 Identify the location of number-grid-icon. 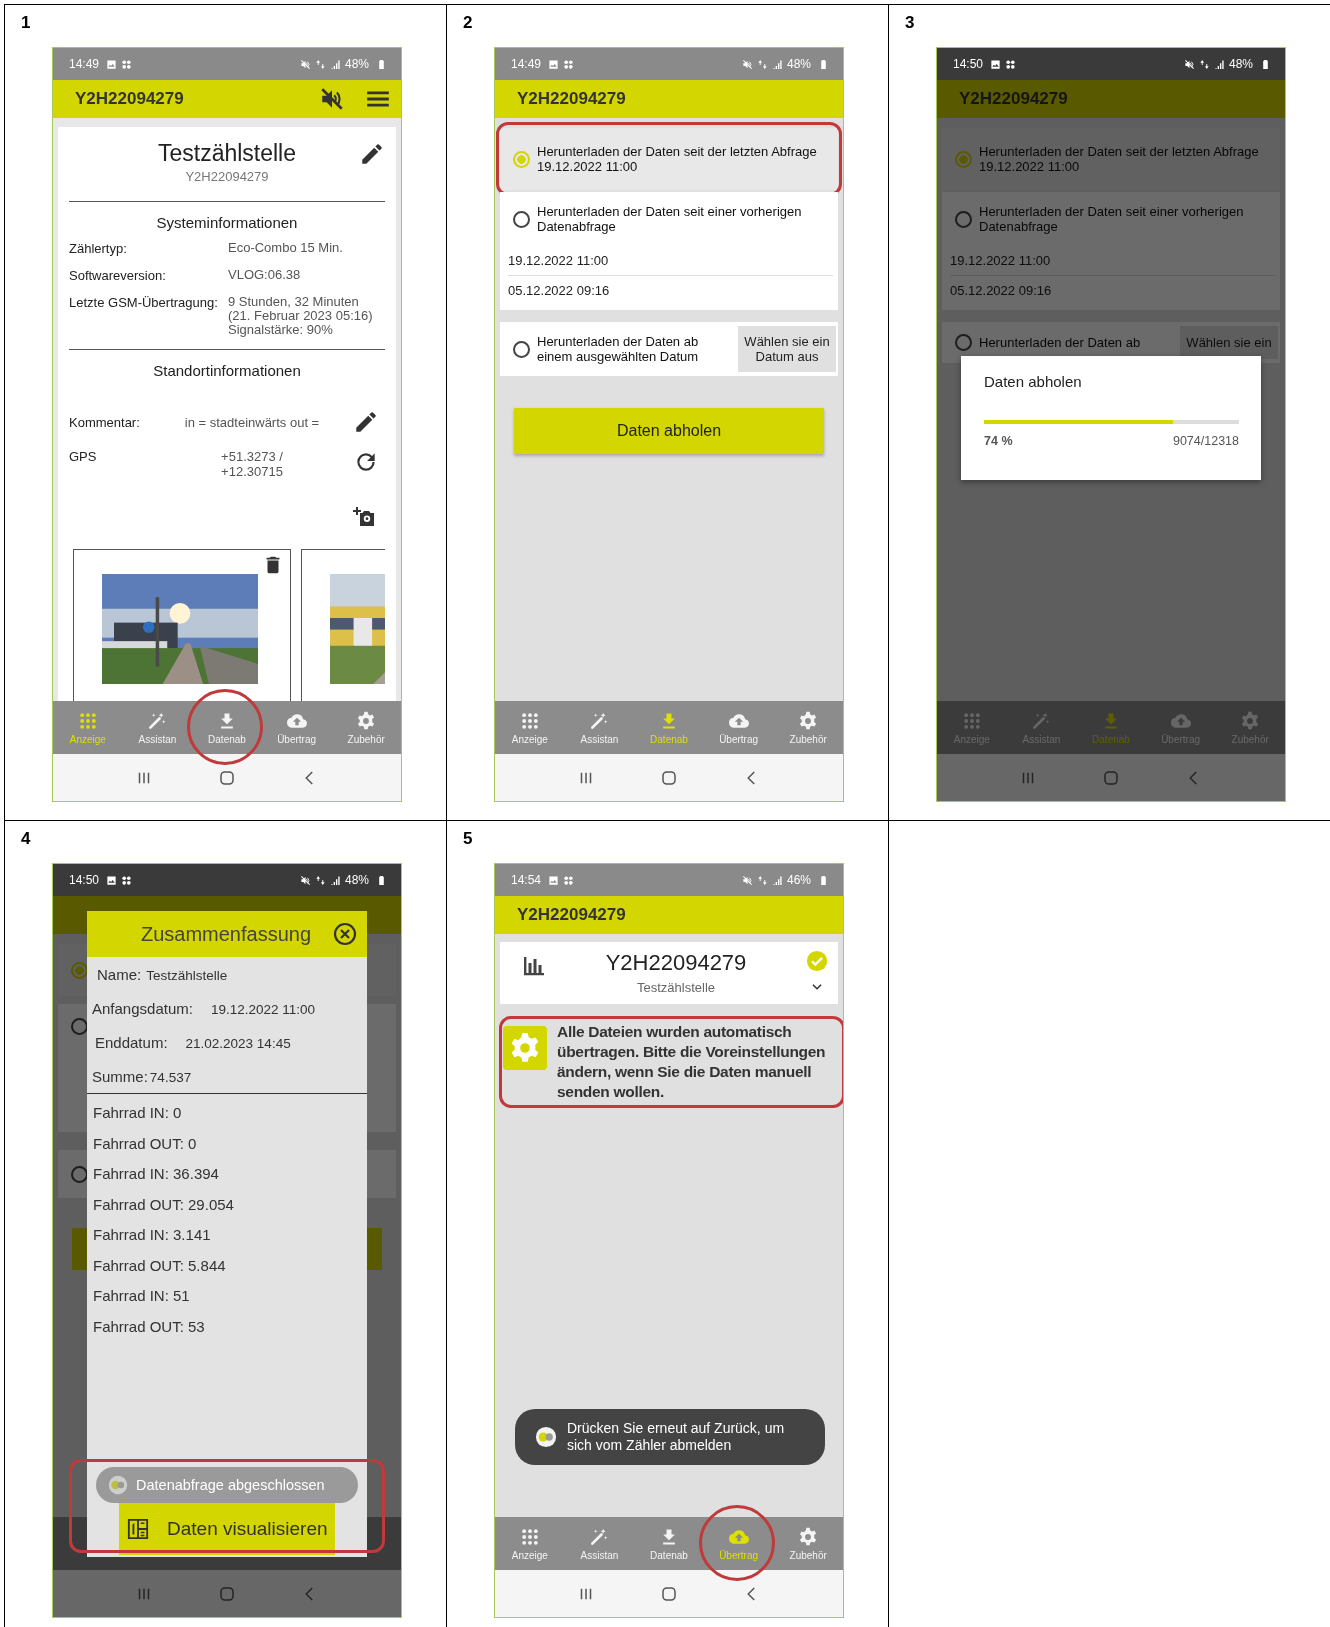
(138, 1529).